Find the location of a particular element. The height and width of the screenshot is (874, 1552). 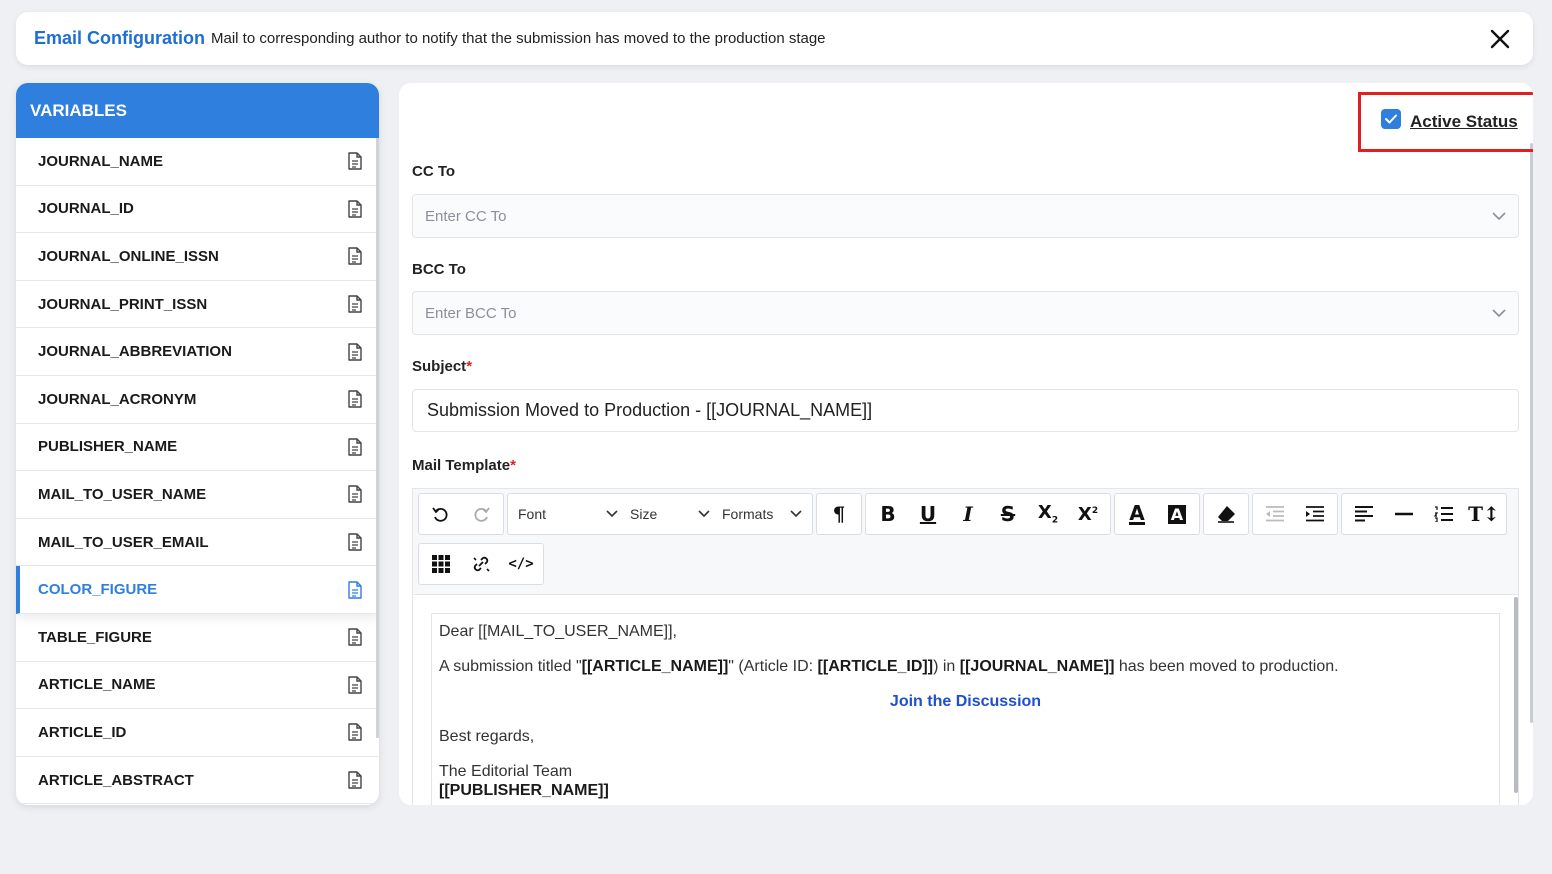

page-title: Email Configuration is located at coordinates (119, 38).